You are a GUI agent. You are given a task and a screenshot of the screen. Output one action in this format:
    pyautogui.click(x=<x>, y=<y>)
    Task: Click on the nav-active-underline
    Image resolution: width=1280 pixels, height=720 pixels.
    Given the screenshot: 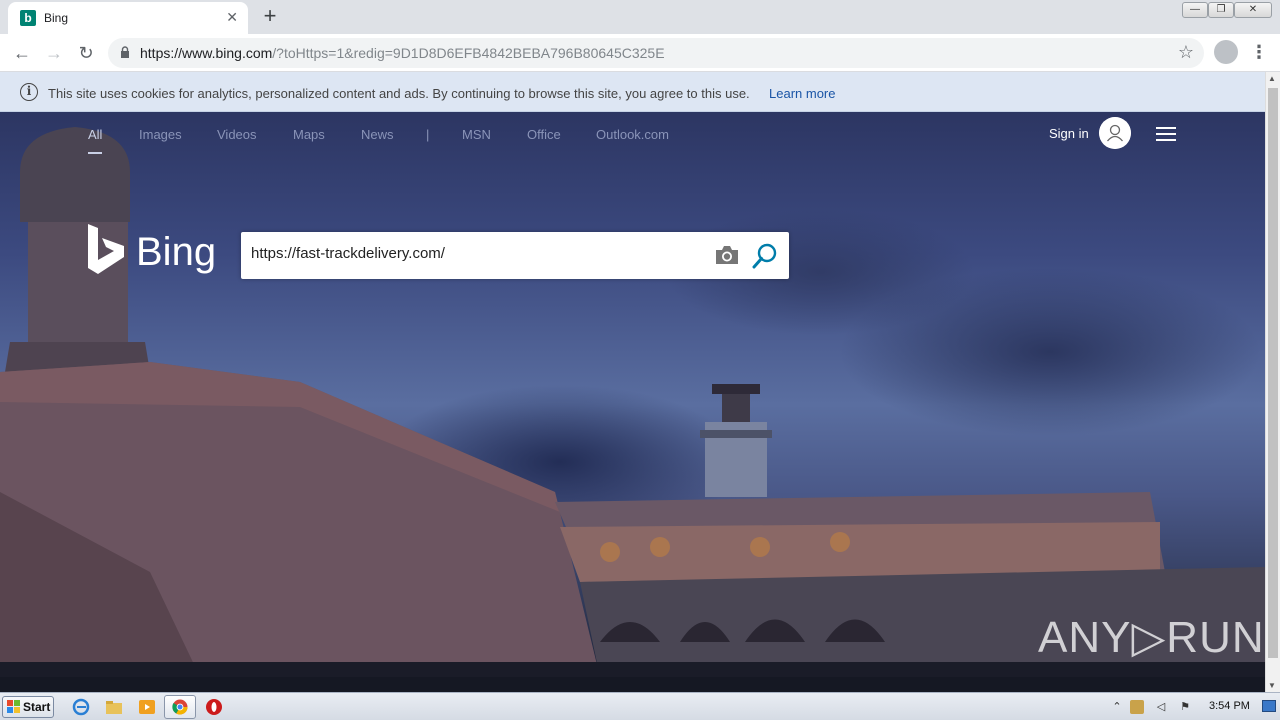 What is the action you would take?
    pyautogui.click(x=95, y=153)
    